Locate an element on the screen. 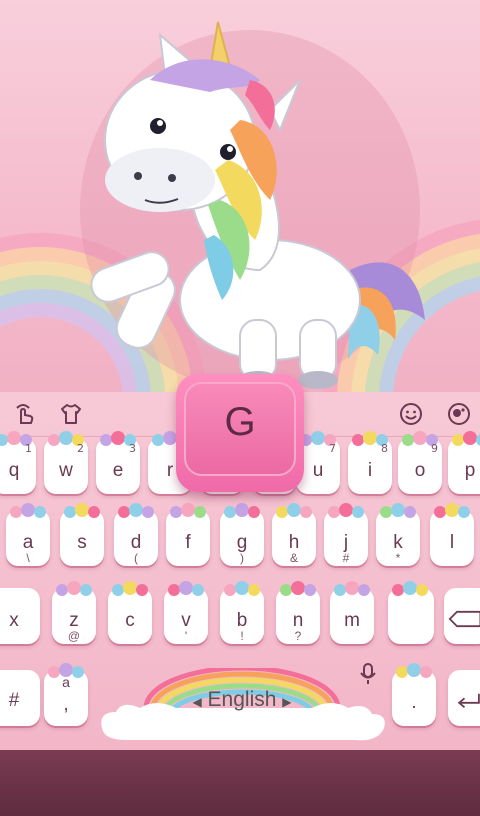 This screenshot has height=816, width=480. key-i: 8 i is located at coordinates (370, 462).